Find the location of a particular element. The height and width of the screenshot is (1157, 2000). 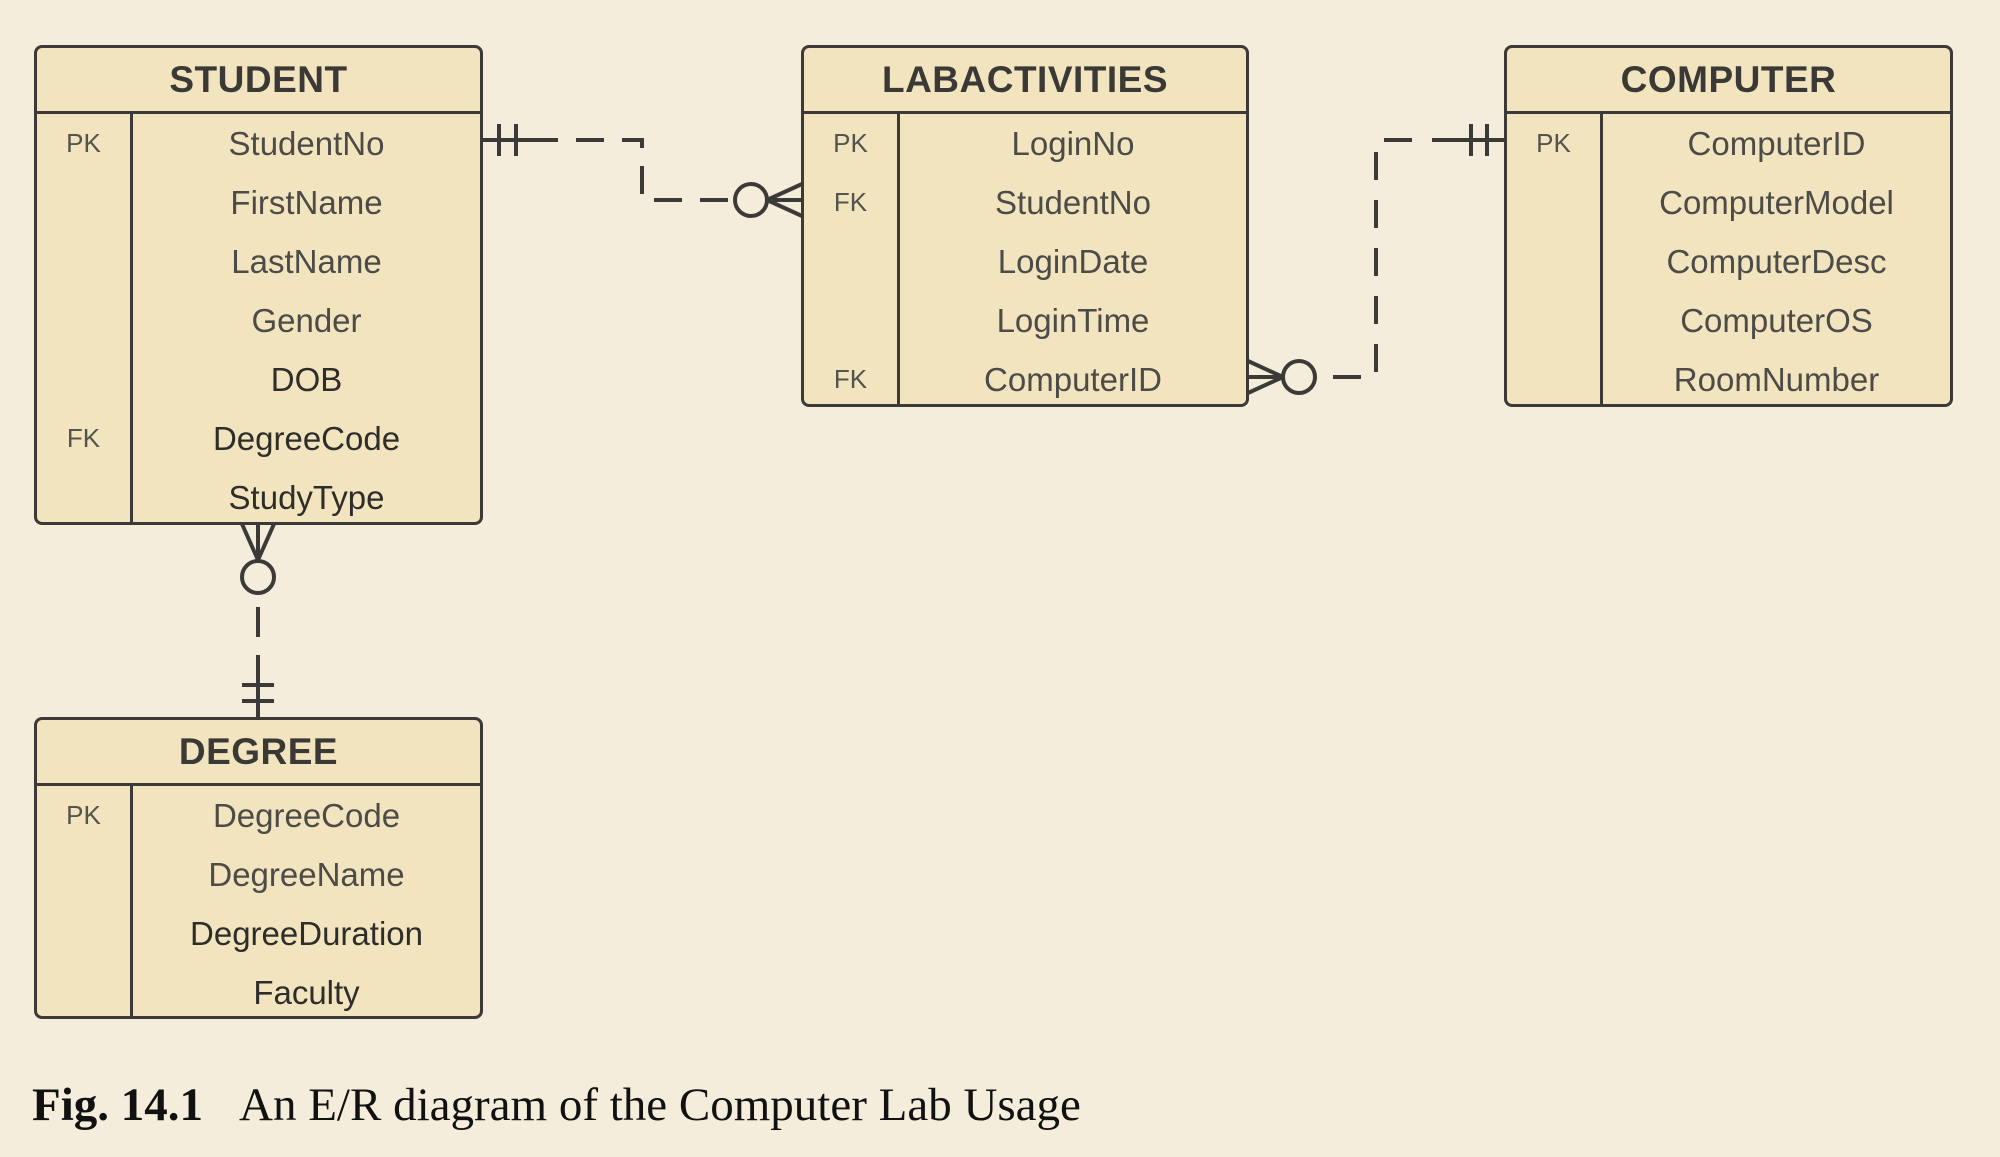

attribute-row: StudyType is located at coordinates (258, 495).